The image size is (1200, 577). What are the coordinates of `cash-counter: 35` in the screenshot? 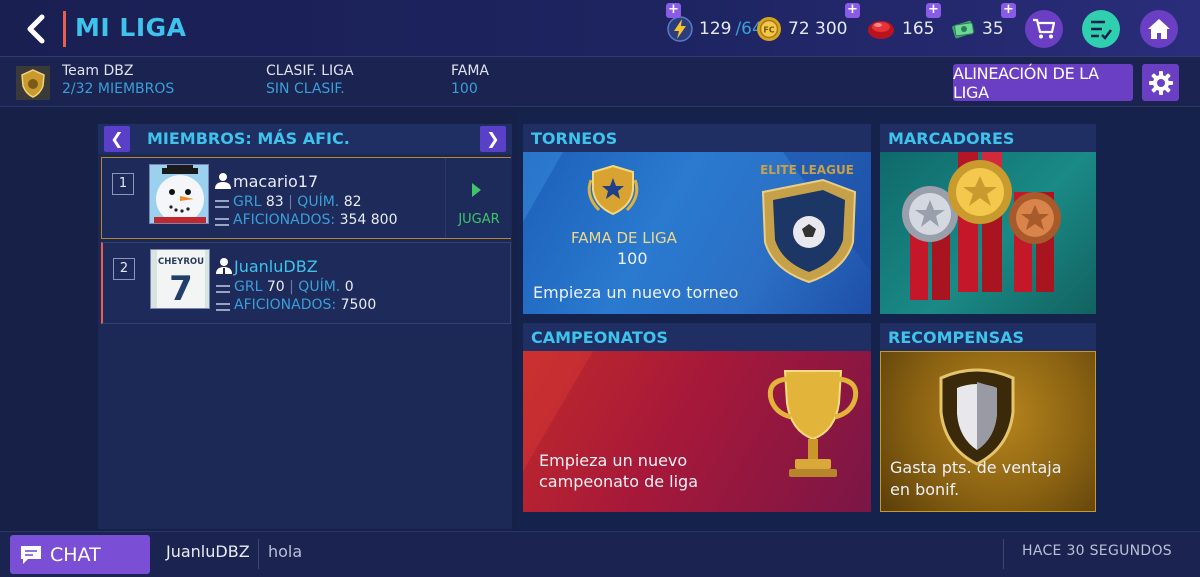 It's located at (977, 29).